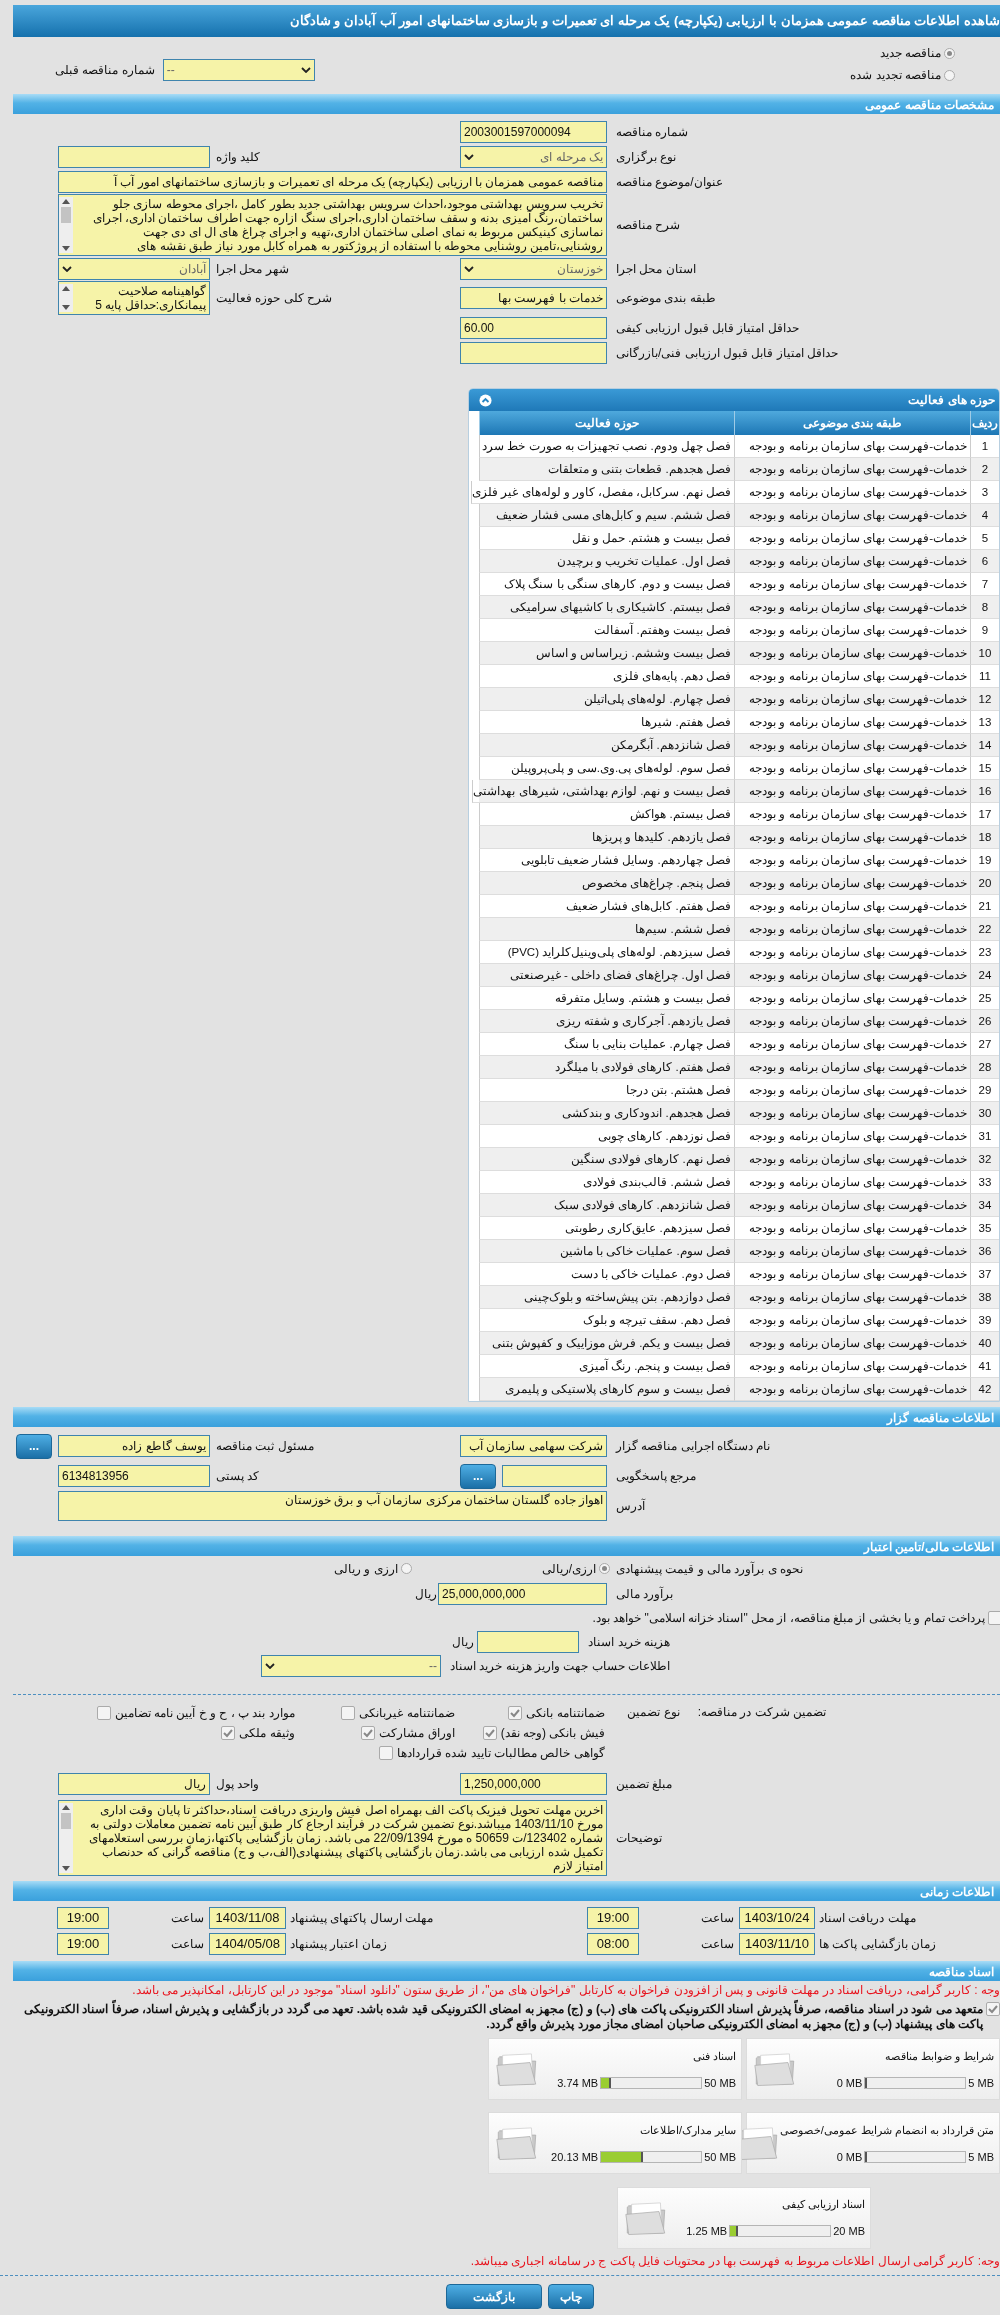  I want to click on column-header: طبقه بندی موضوعی, so click(852, 423).